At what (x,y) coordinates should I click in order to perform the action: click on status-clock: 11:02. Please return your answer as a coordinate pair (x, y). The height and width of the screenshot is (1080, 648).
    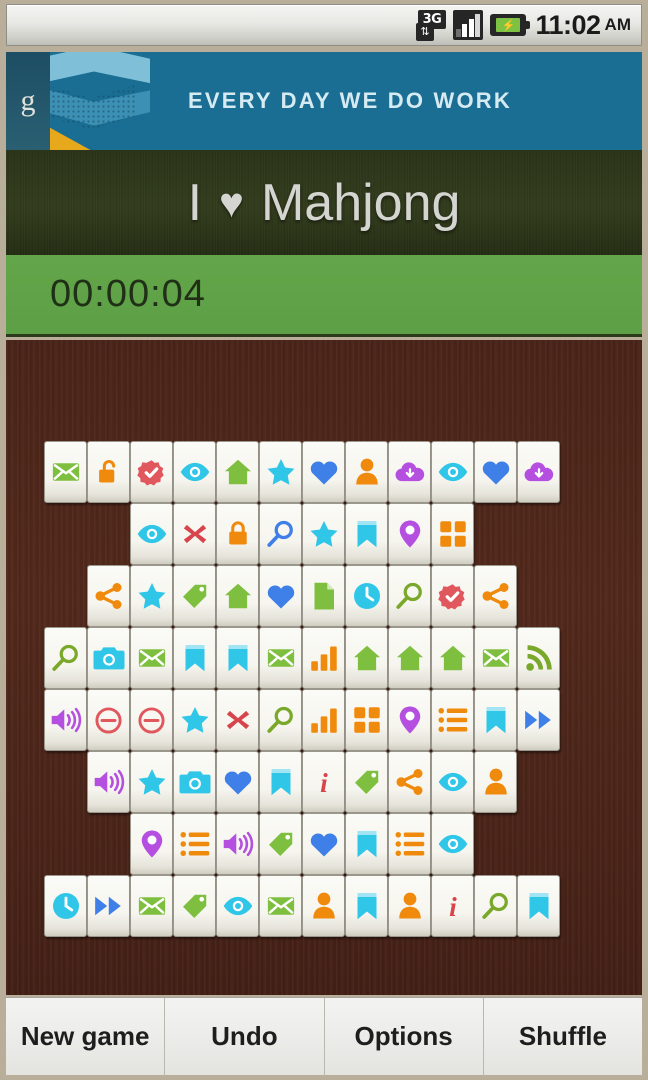
    Looking at the image, I should click on (568, 24).